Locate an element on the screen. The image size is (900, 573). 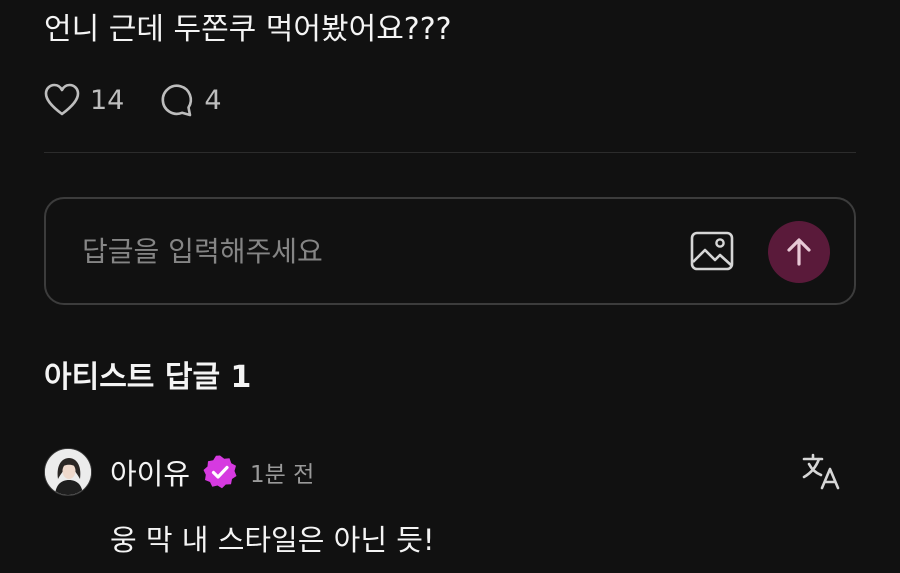
divider is located at coordinates (450, 152).